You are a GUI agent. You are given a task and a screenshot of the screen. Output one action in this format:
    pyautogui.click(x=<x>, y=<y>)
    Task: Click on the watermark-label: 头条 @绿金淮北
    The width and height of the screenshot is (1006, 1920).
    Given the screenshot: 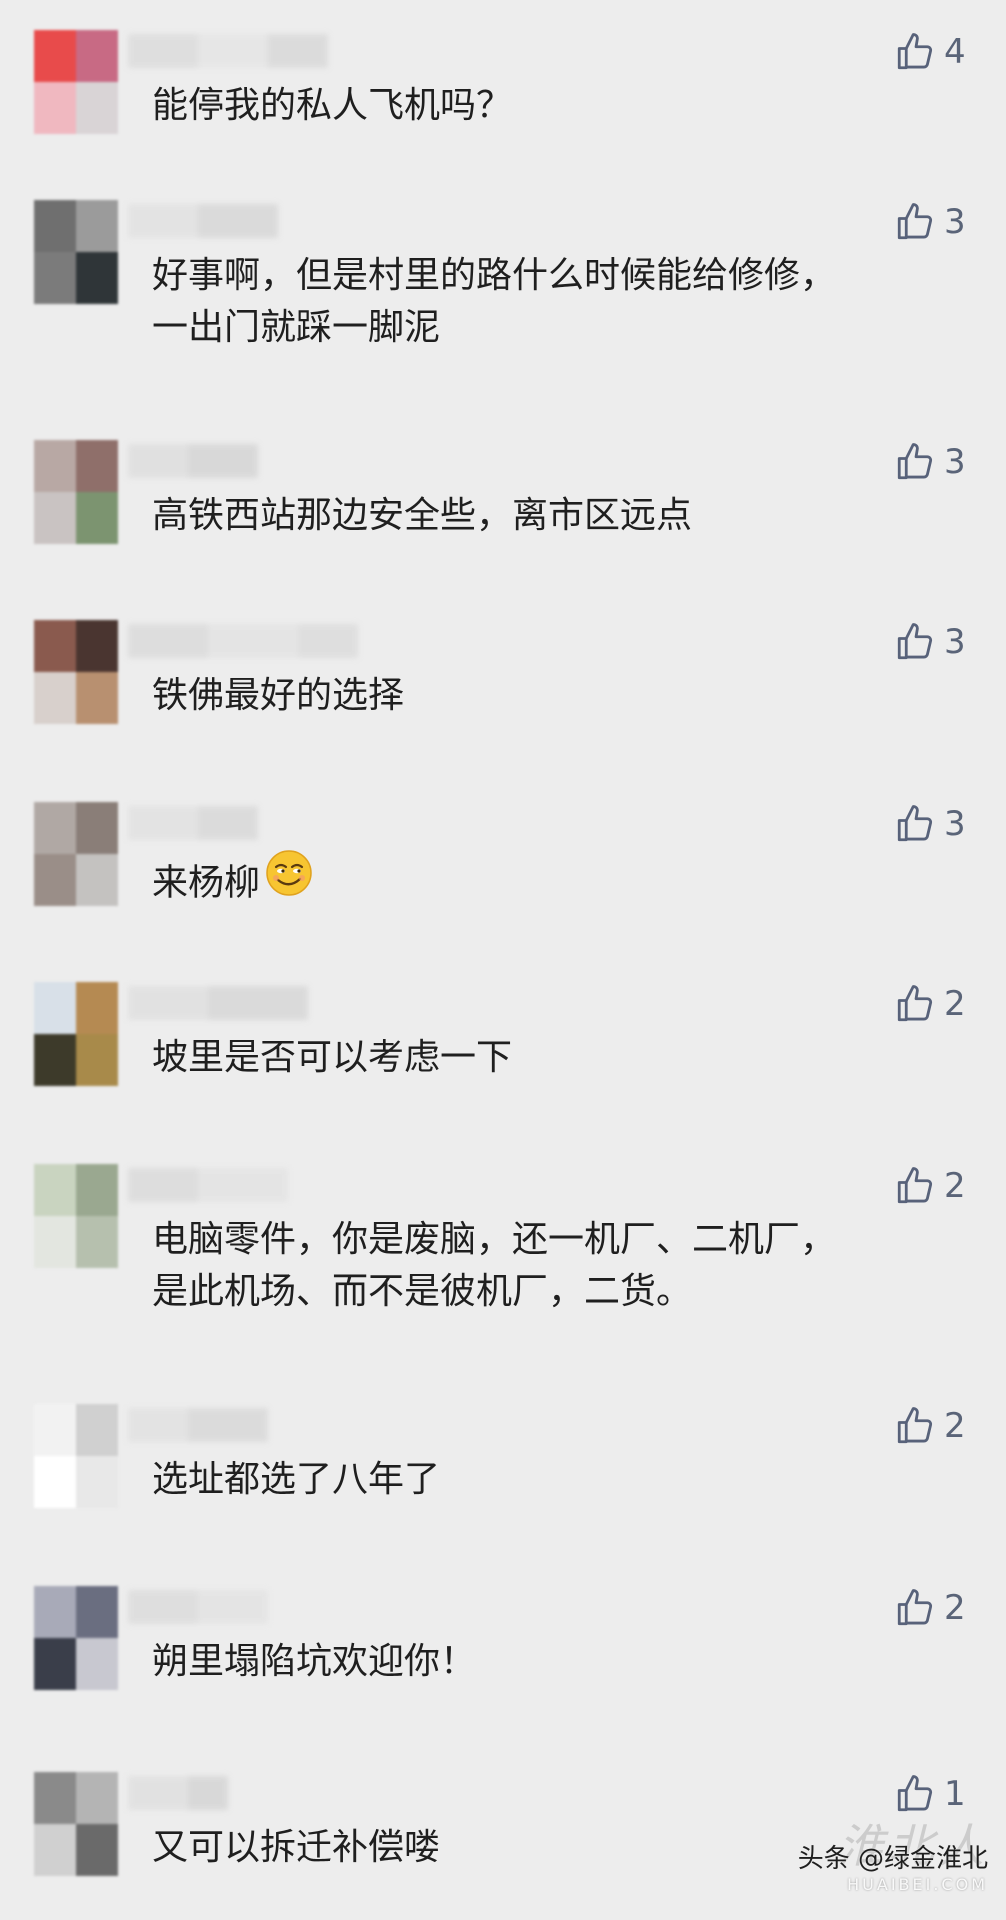 What is the action you would take?
    pyautogui.click(x=892, y=1859)
    